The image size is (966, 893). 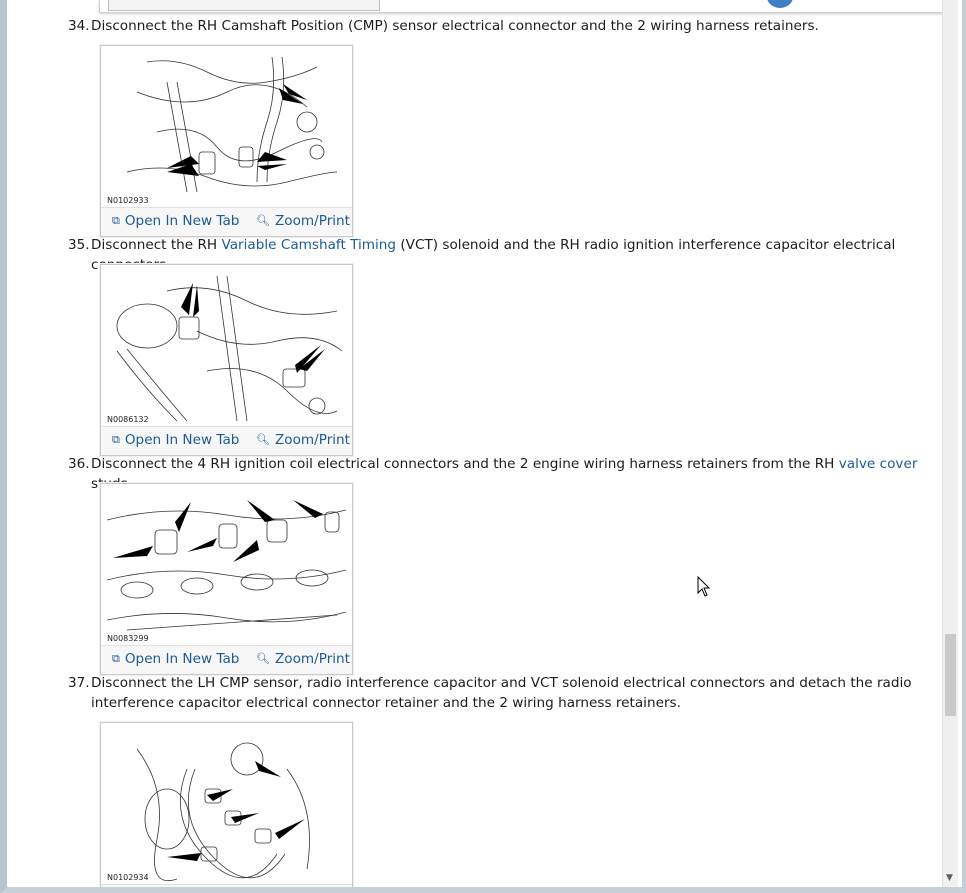 What do you see at coordinates (308, 245) in the screenshot?
I see `link-variable-camshaft-timing: Variable Camshaft Timing` at bounding box center [308, 245].